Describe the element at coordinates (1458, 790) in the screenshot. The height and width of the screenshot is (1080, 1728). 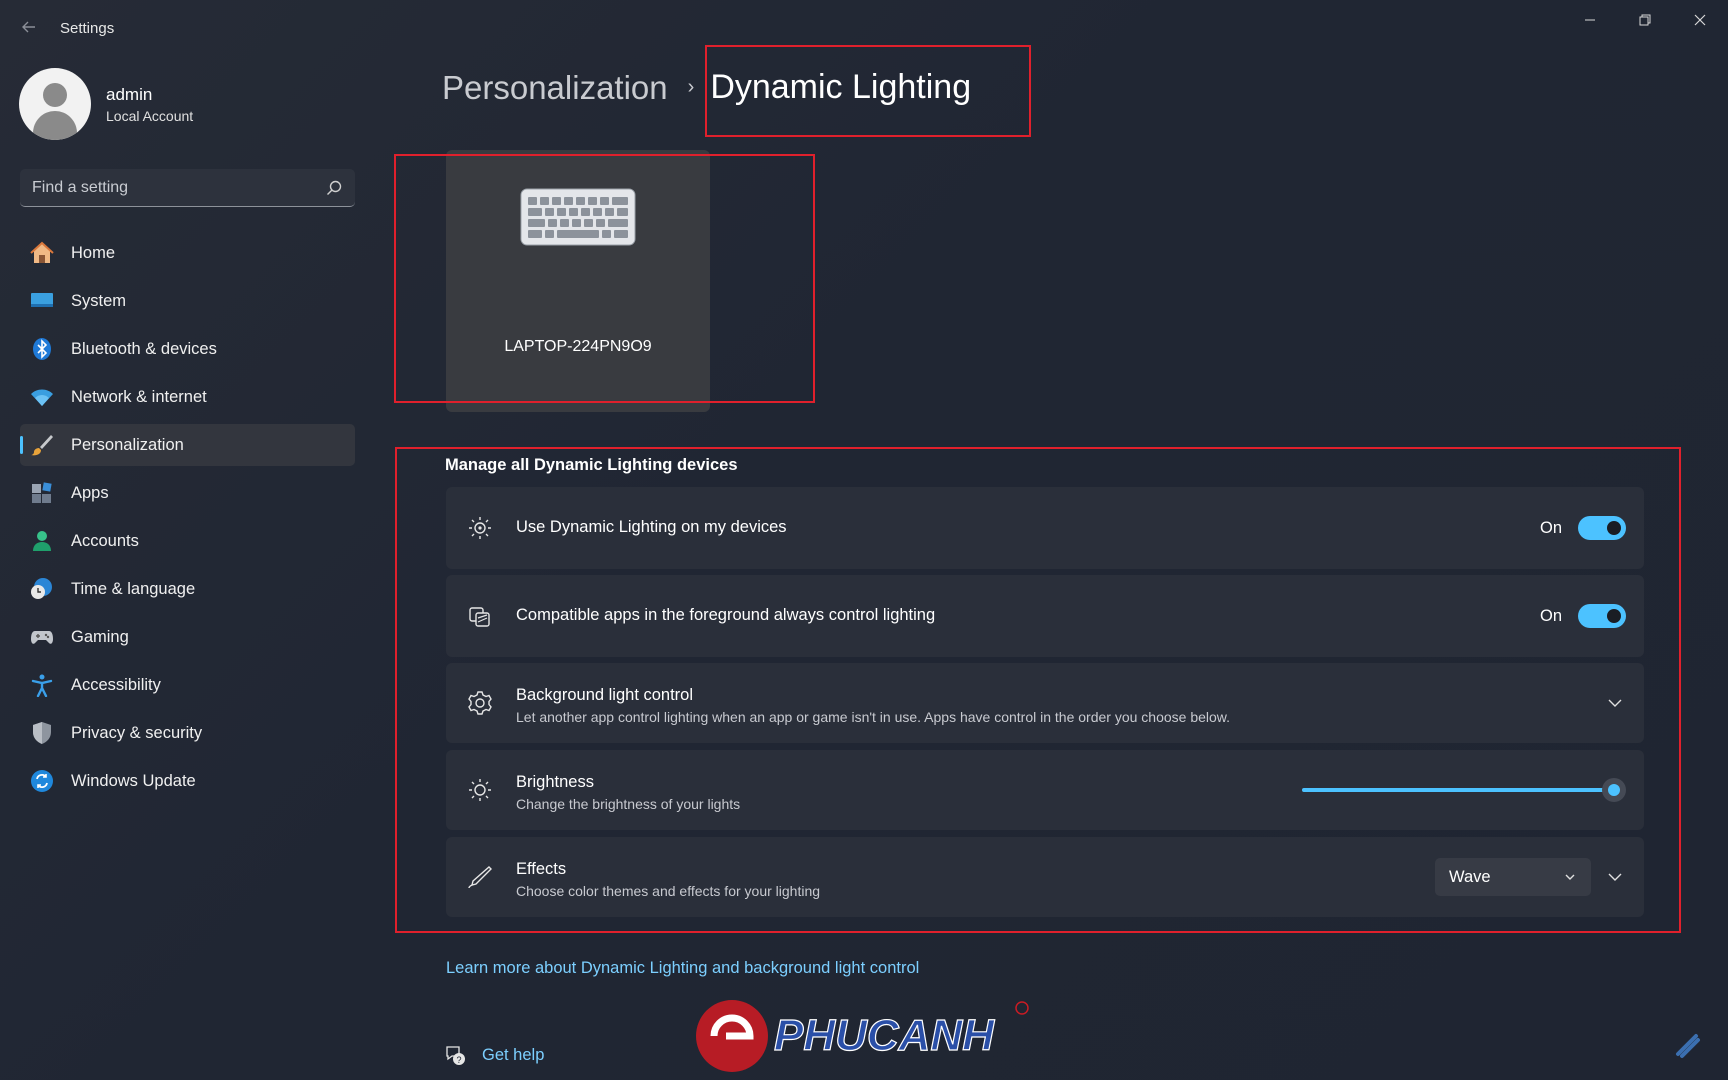
I see `brightness-slider-track` at that location.